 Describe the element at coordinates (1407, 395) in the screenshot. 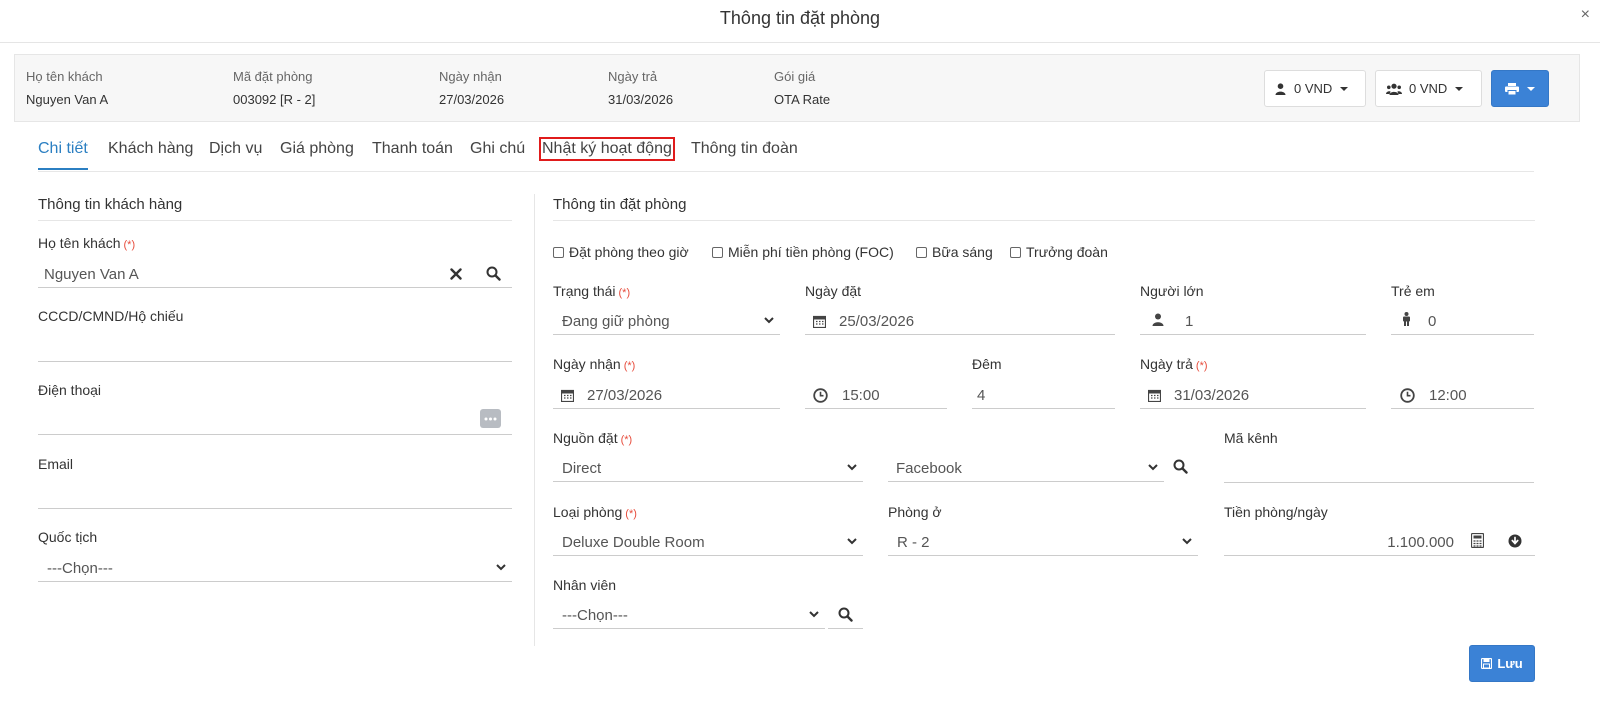

I see `clock-icon` at that location.